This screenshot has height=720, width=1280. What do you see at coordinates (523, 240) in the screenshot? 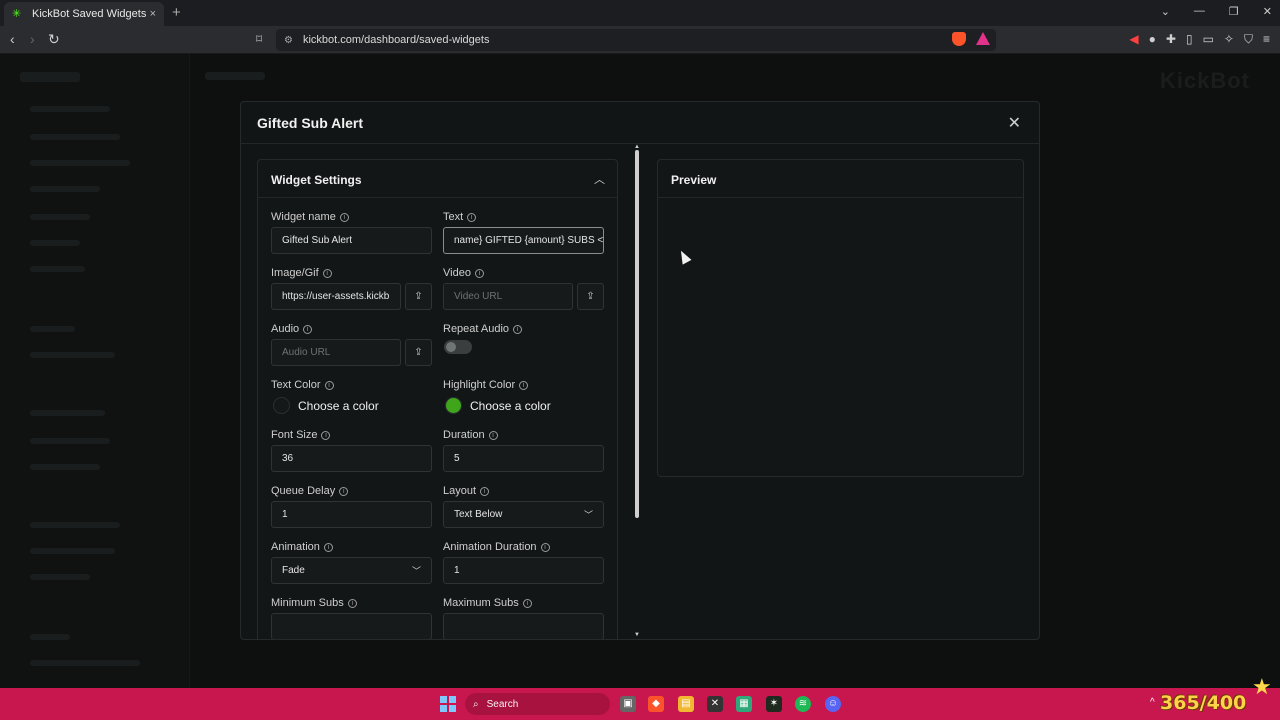
I see `text-input: name} GIFTED {amount} SUBS <` at bounding box center [523, 240].